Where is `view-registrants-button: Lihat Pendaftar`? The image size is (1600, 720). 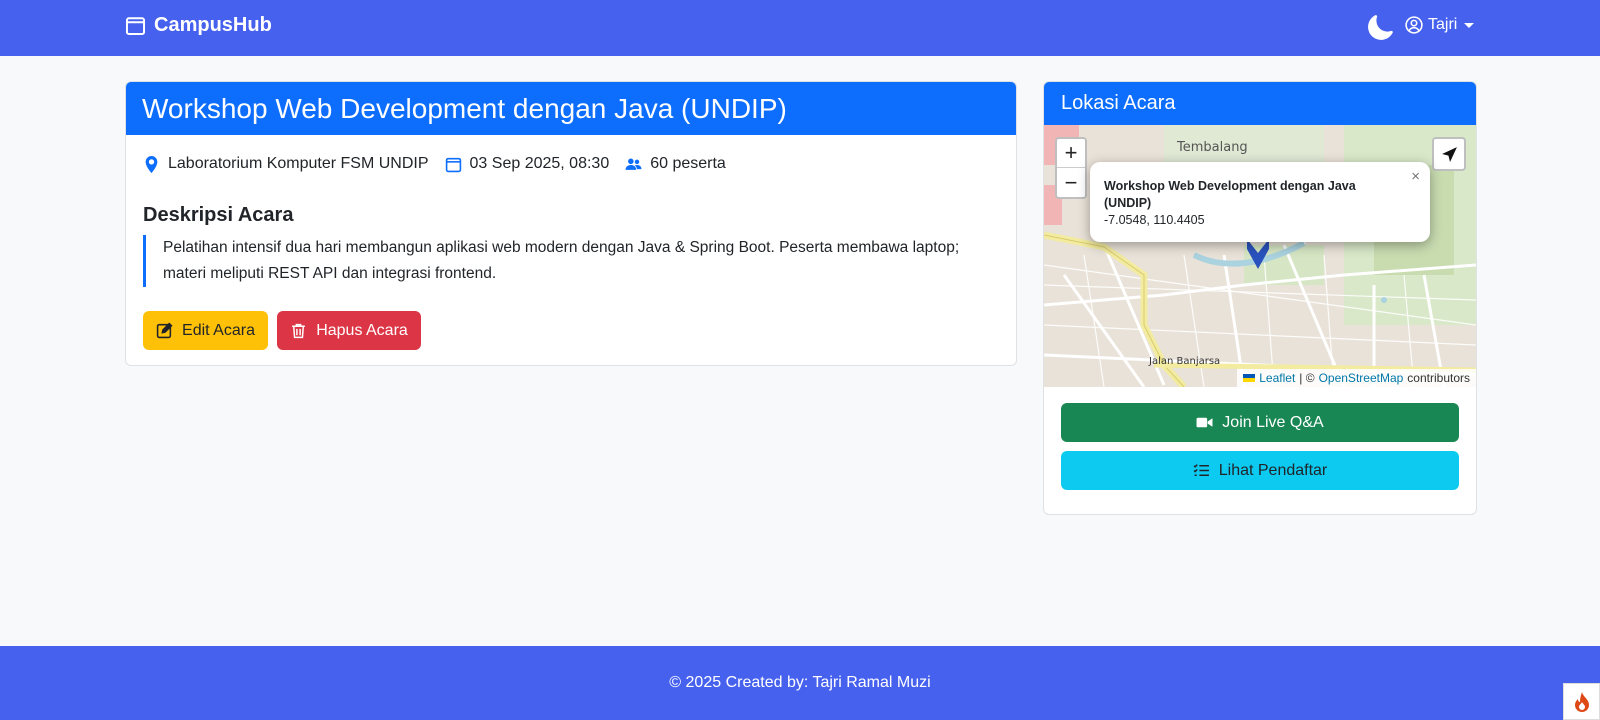
view-registrants-button: Lihat Pendaftar is located at coordinates (1260, 470).